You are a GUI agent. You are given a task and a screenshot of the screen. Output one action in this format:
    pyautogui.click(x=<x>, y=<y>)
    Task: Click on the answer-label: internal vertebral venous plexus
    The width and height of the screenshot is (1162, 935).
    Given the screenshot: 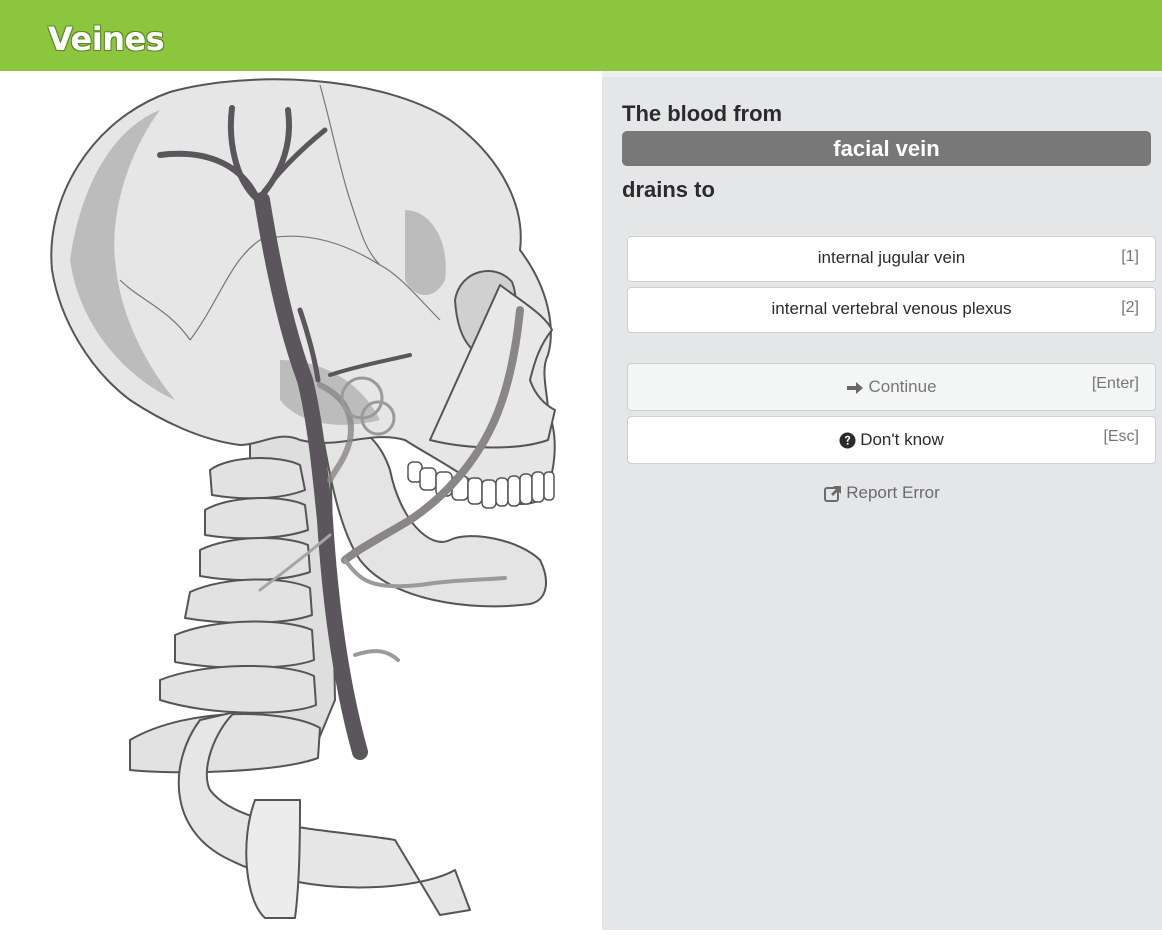 What is the action you would take?
    pyautogui.click(x=891, y=308)
    